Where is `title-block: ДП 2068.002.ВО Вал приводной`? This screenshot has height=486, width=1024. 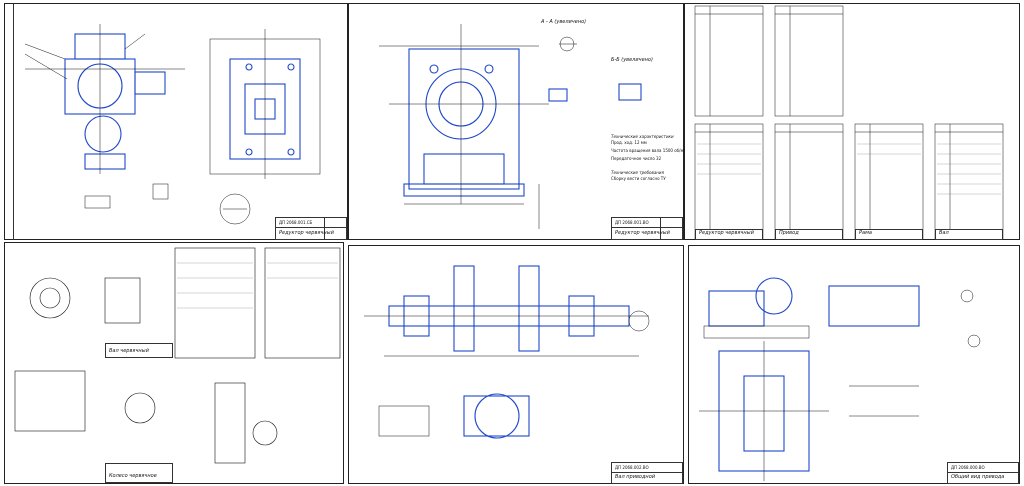
title-block: ДП 2068.002.ВО Вал приводной is located at coordinates (647, 473).